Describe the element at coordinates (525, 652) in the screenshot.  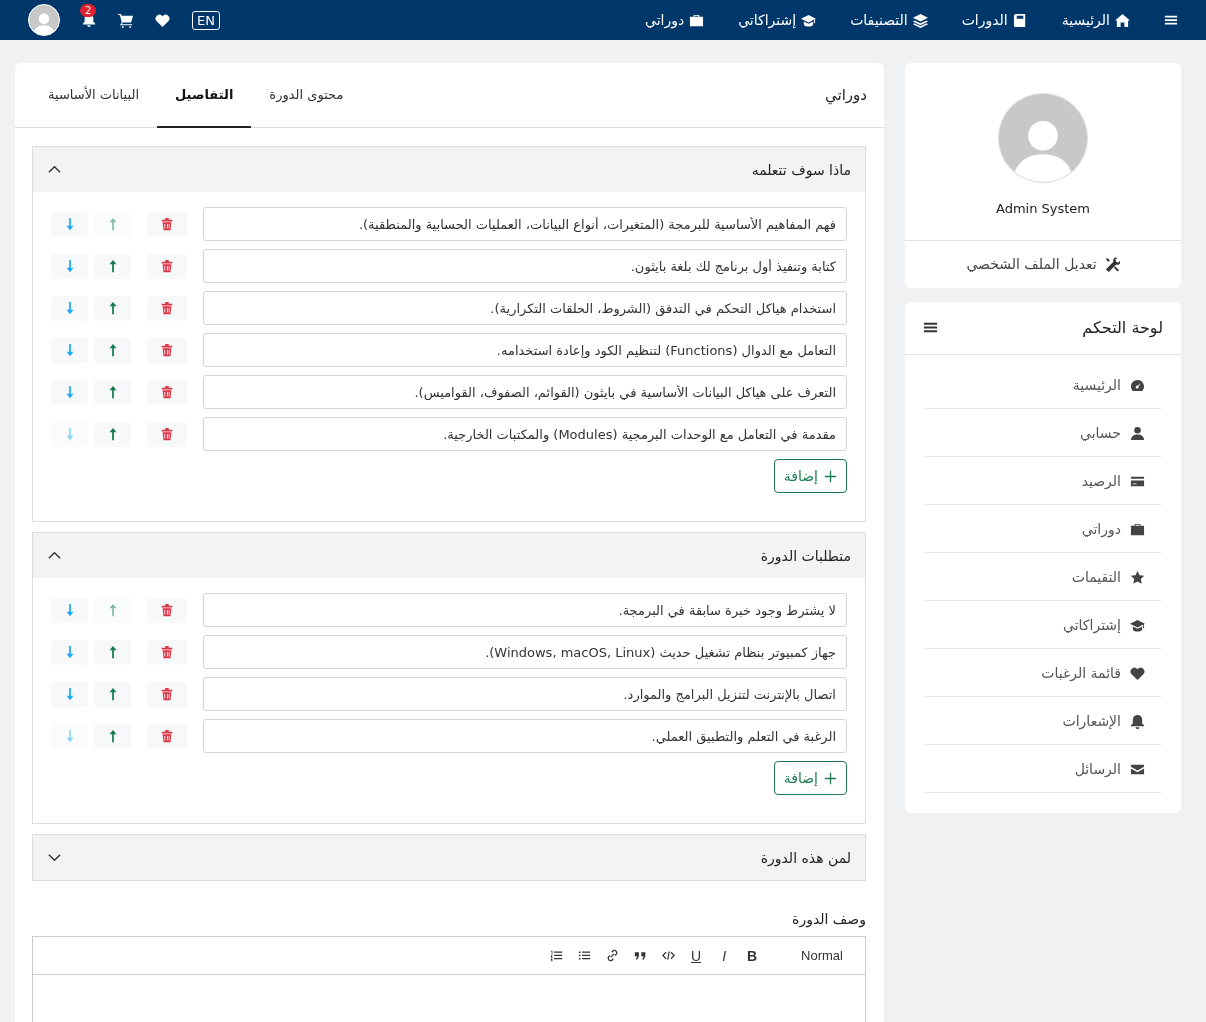
I see `text-field: جهاز كمبيوتر بنظام تشغيل حديث (Windows, macOS, Linux).` at that location.